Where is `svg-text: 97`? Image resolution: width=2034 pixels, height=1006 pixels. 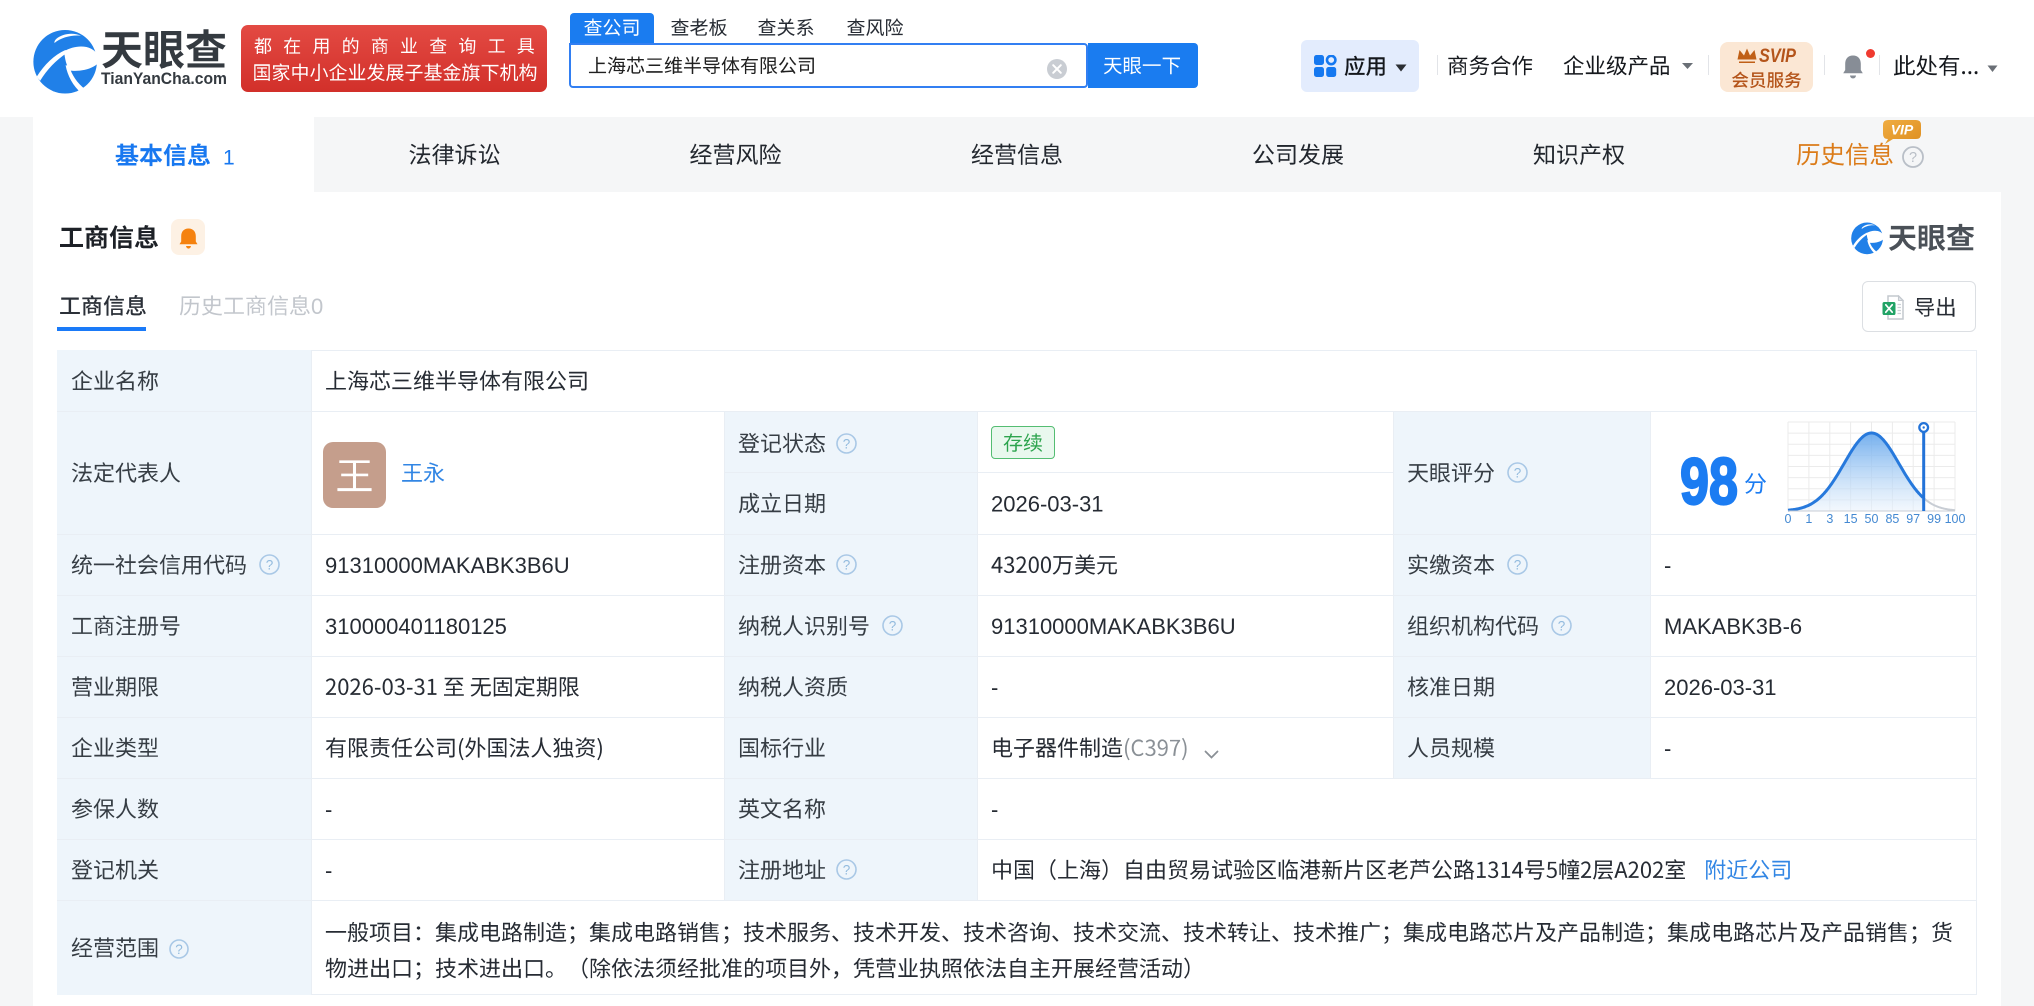 svg-text: 97 is located at coordinates (1913, 519).